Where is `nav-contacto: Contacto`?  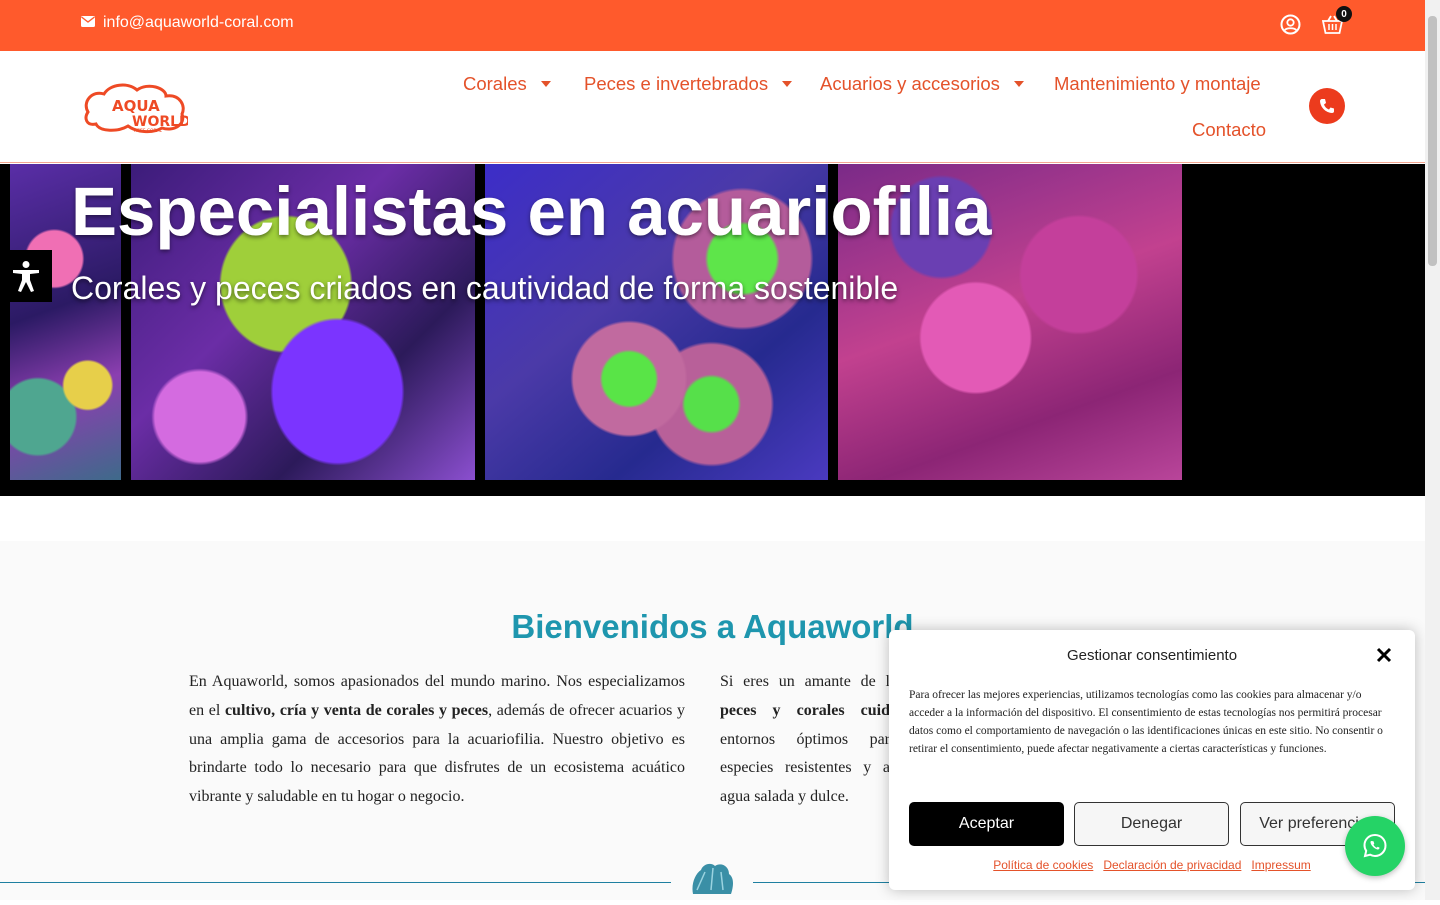
nav-contacto: Contacto is located at coordinates (1229, 130).